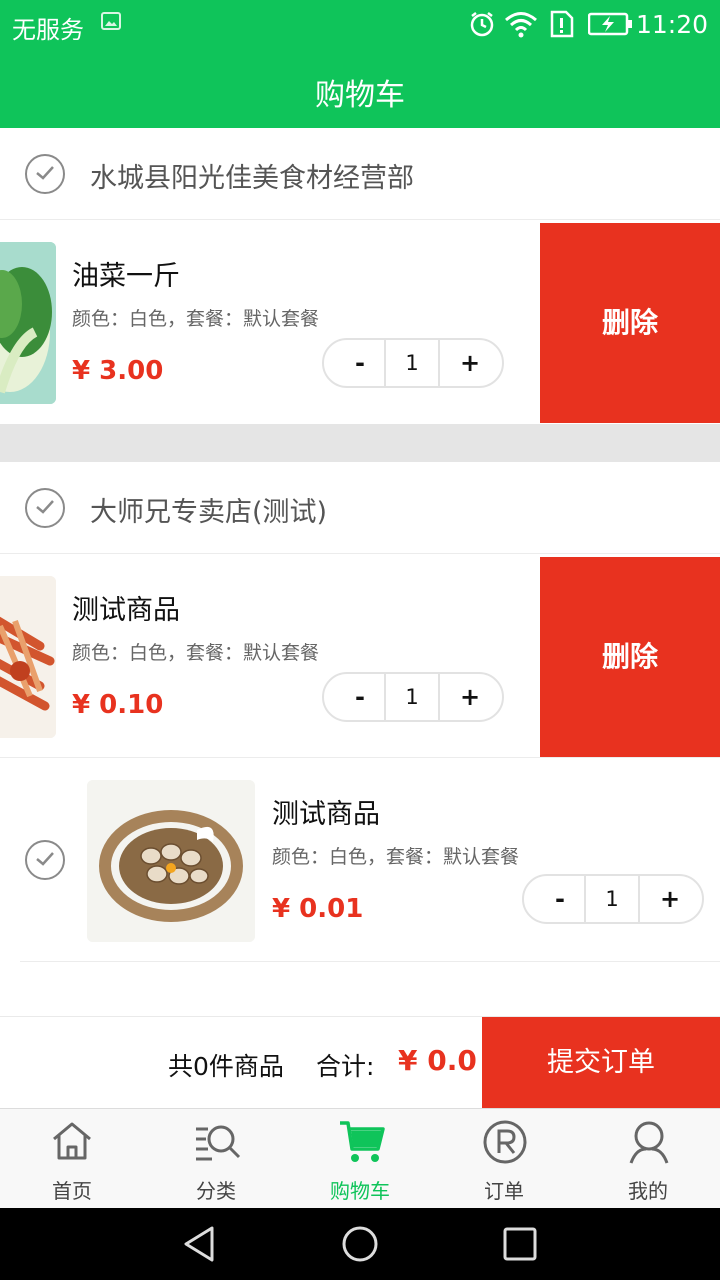 The image size is (720, 1280). Describe the element at coordinates (601, 1063) in the screenshot. I see `submit-order-button: 提交订单` at that location.